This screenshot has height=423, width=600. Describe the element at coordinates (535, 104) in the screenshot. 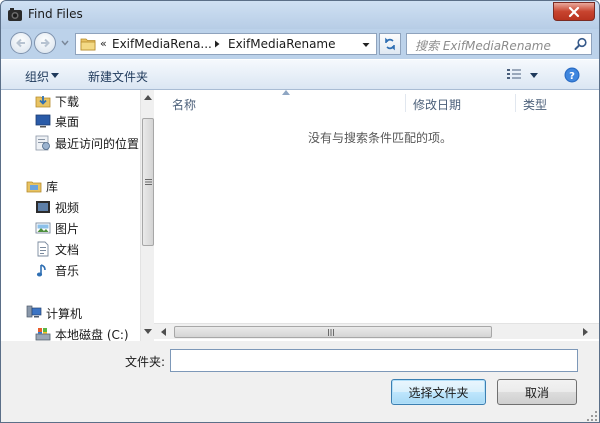

I see `column-header-type: 类型` at that location.